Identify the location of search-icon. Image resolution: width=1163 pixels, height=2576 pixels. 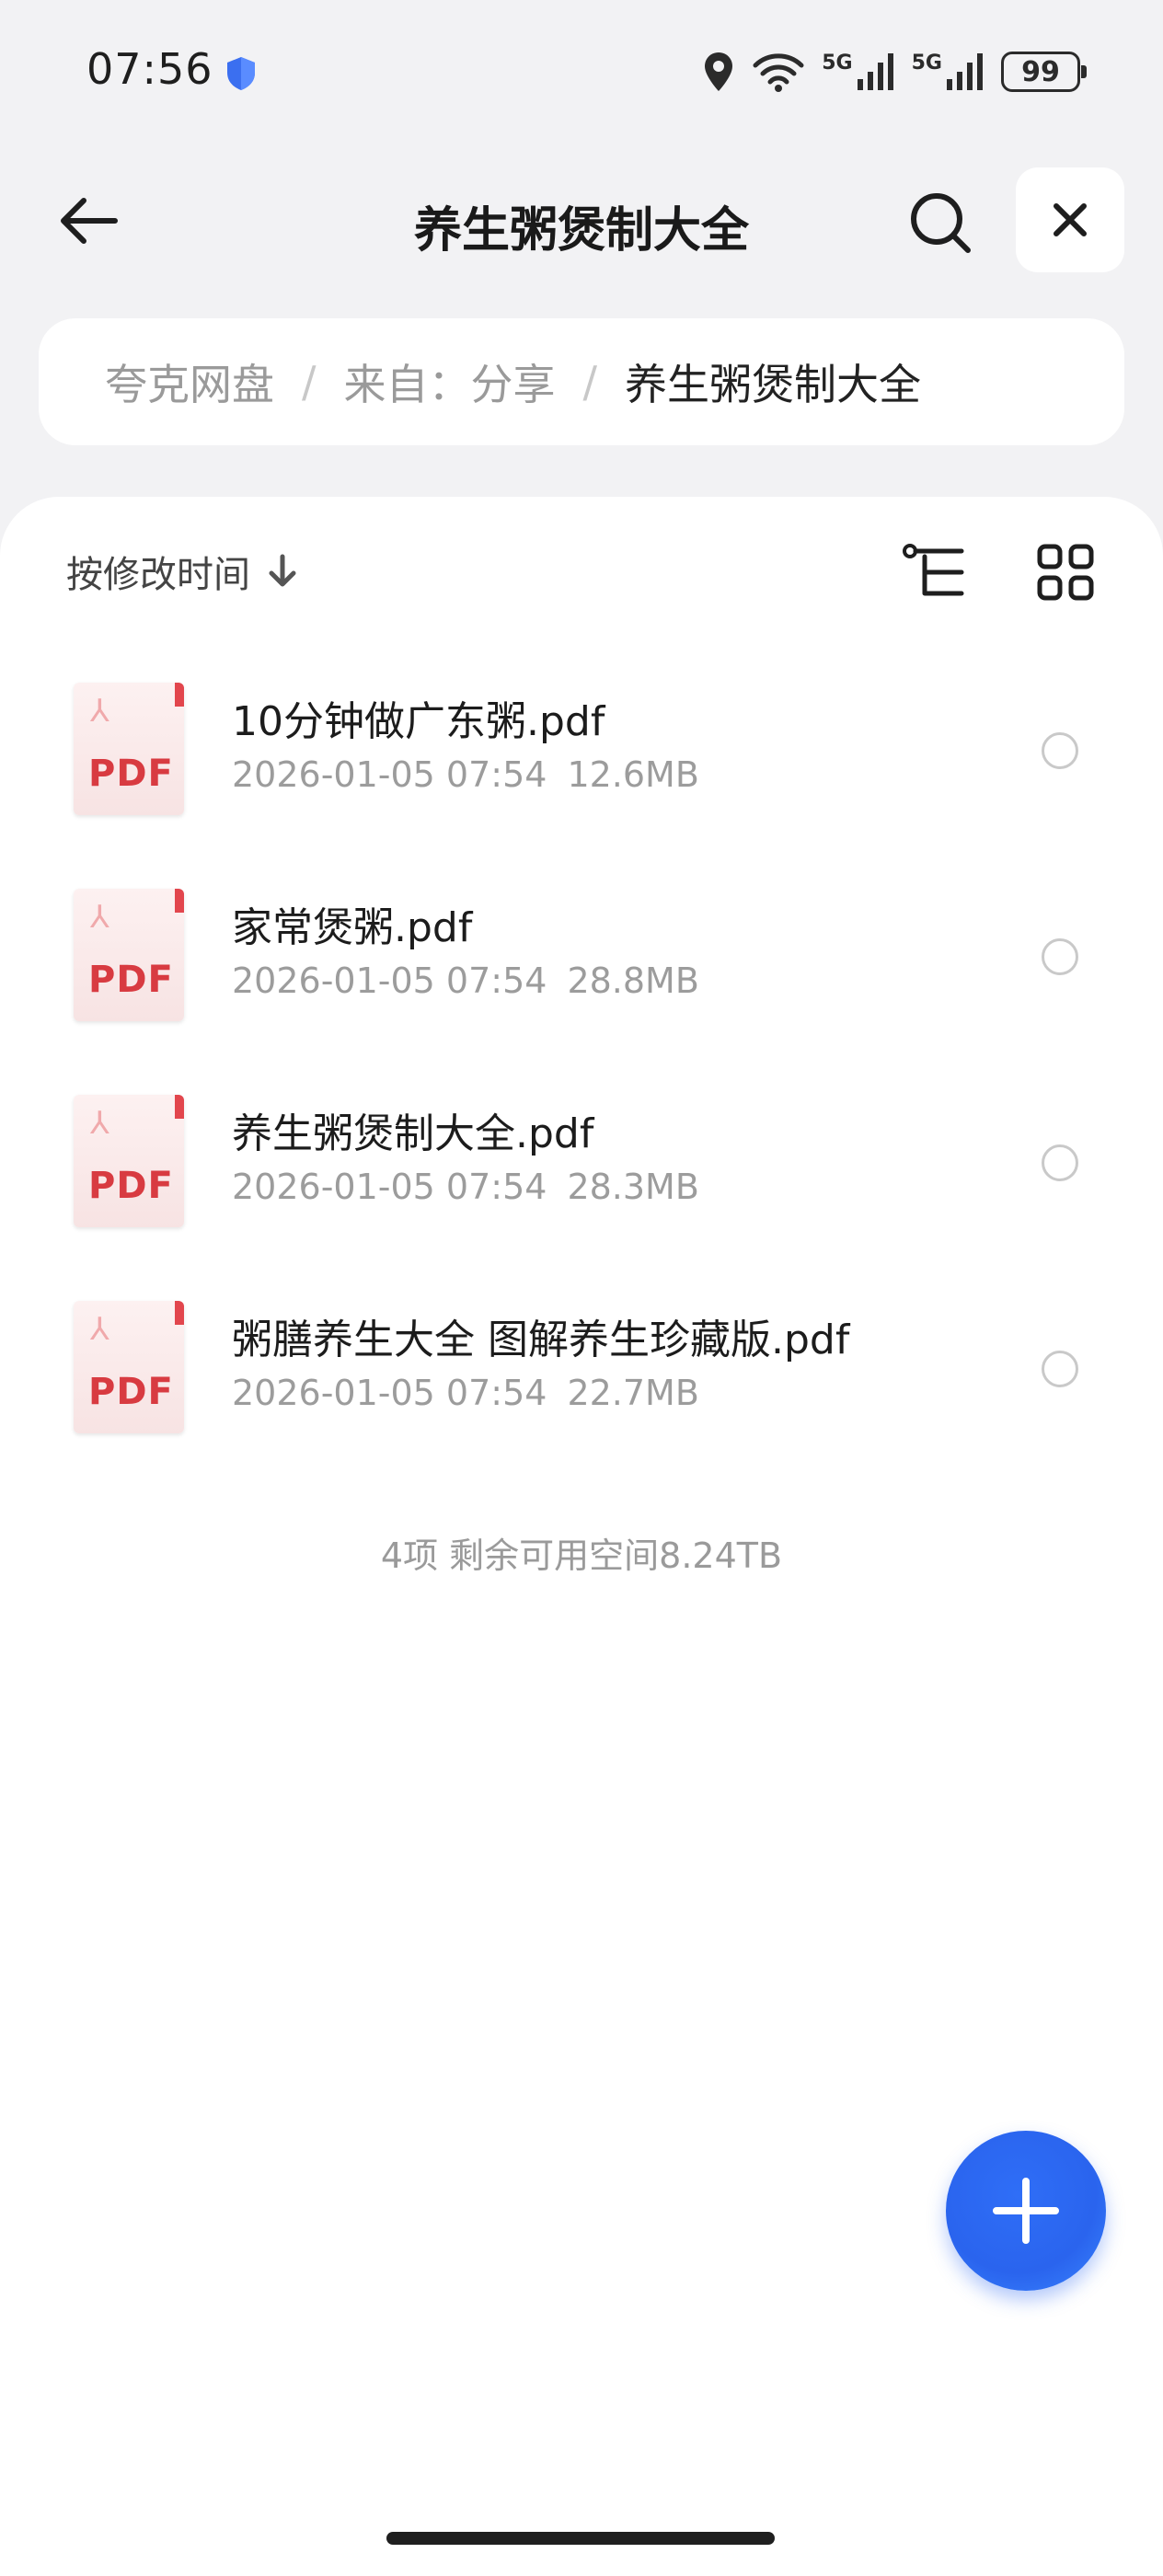
(941, 223).